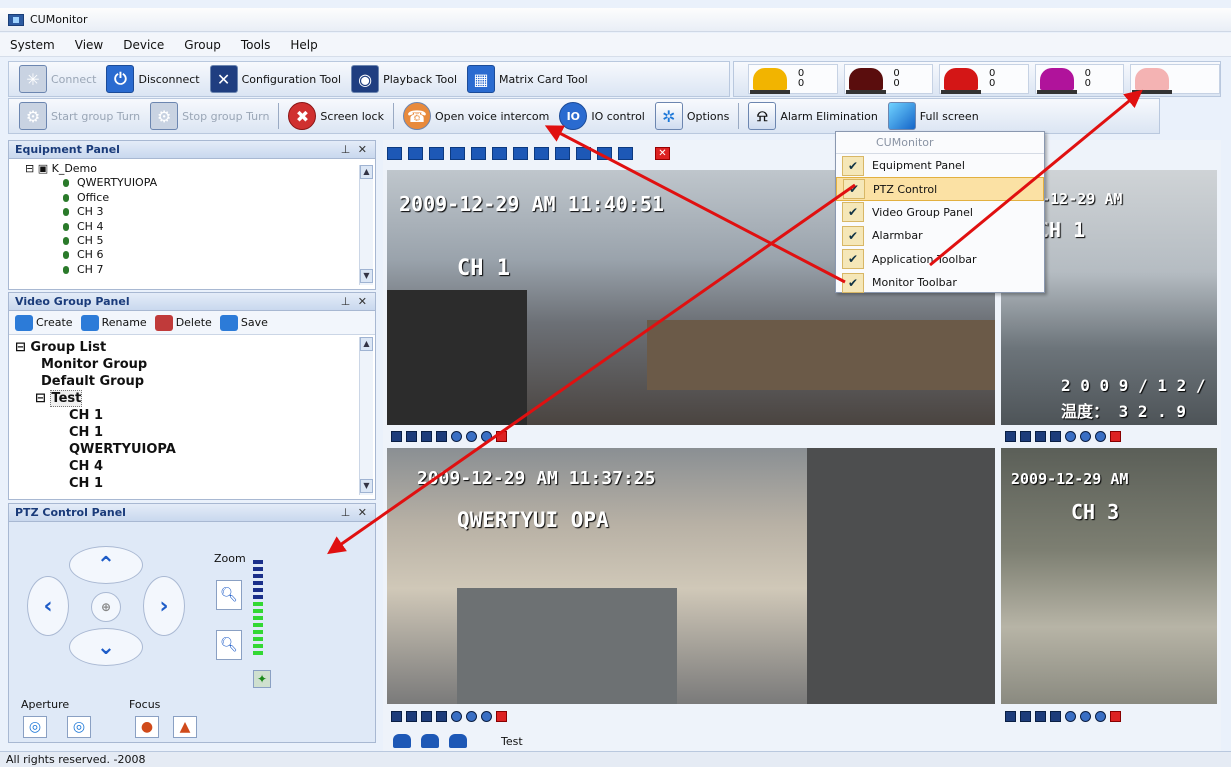  Describe the element at coordinates (195, 381) in the screenshot. I see `group-item: Default Group` at that location.